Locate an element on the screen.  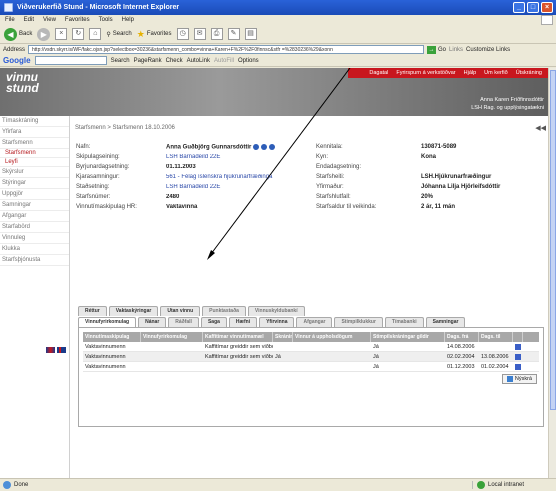
sidebar-item-skyrslur: Skýrslur is located at coordinates (34, 172).